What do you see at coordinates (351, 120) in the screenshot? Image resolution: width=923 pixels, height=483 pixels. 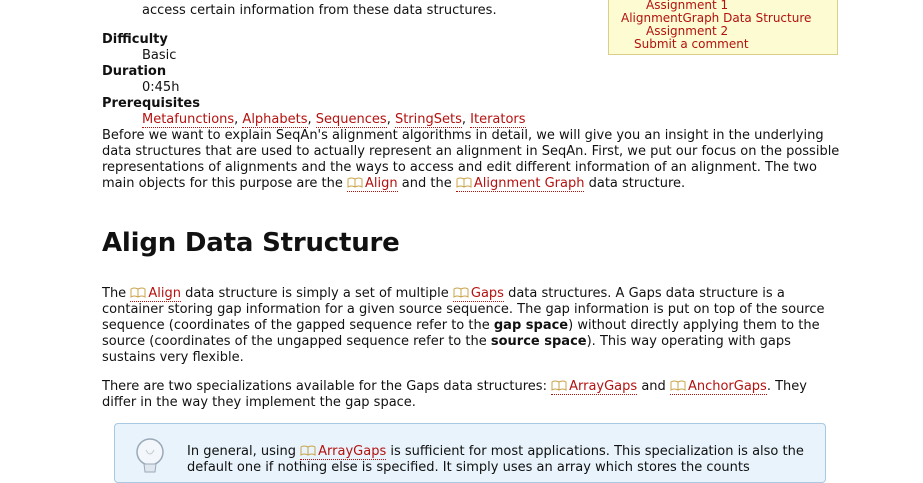 I see `prereq-link-sequences: Sequences` at bounding box center [351, 120].